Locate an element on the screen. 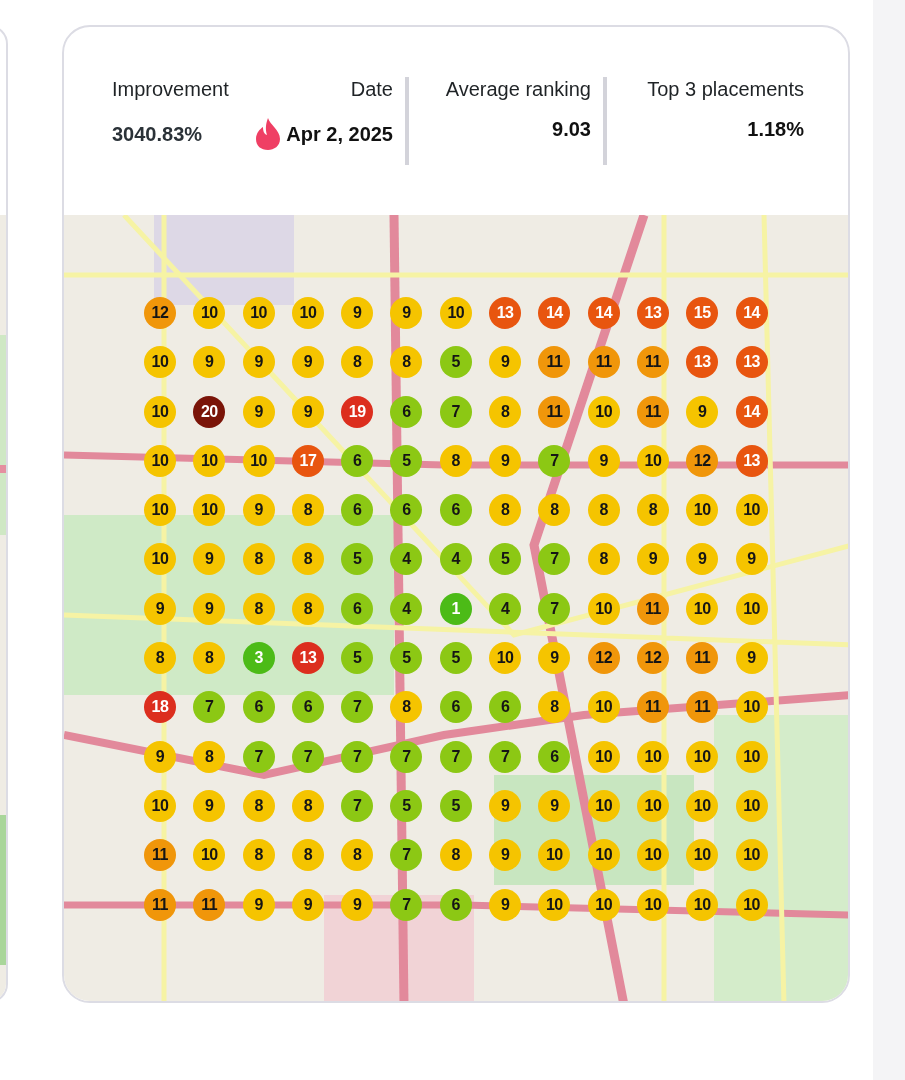  stat-value: 9.03 is located at coordinates (571, 129).